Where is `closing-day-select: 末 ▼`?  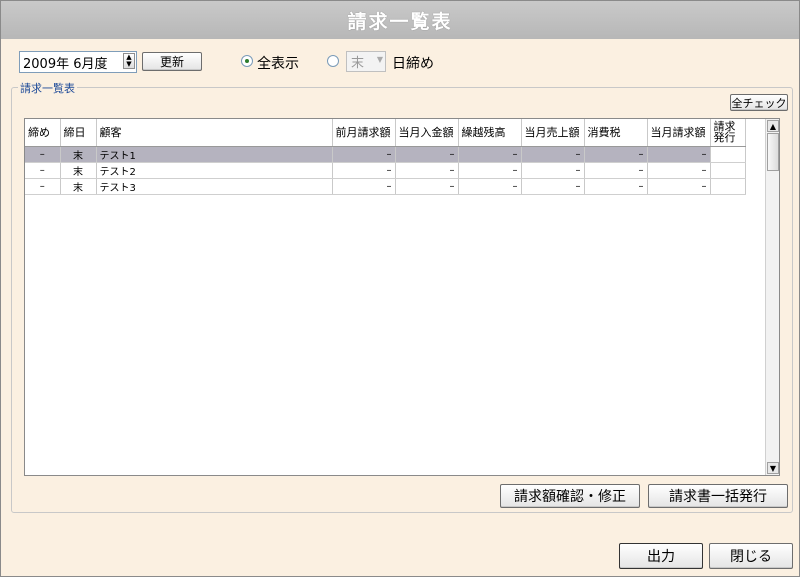 closing-day-select: 末 ▼ is located at coordinates (366, 61).